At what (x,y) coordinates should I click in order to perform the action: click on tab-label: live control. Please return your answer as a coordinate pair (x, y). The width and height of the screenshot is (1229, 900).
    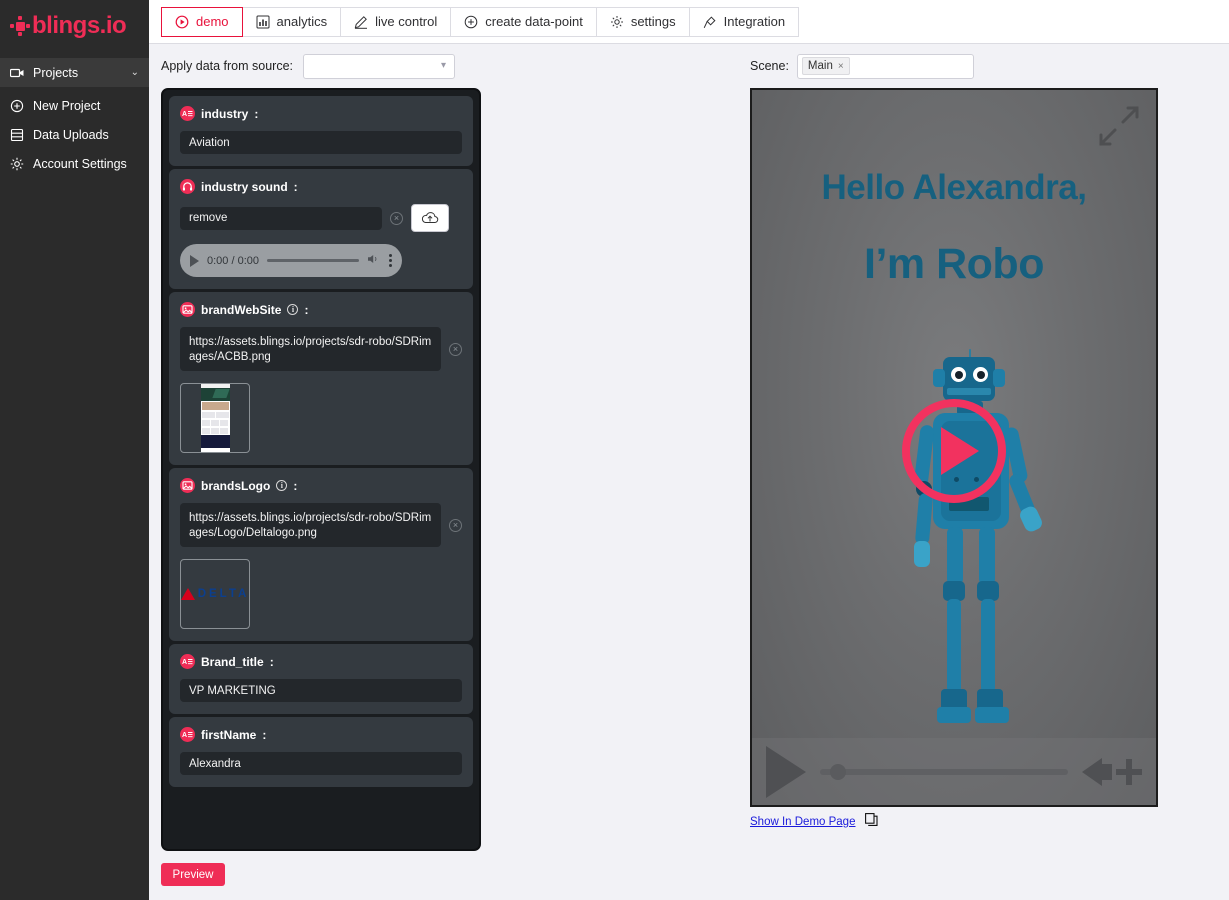
    Looking at the image, I should click on (406, 21).